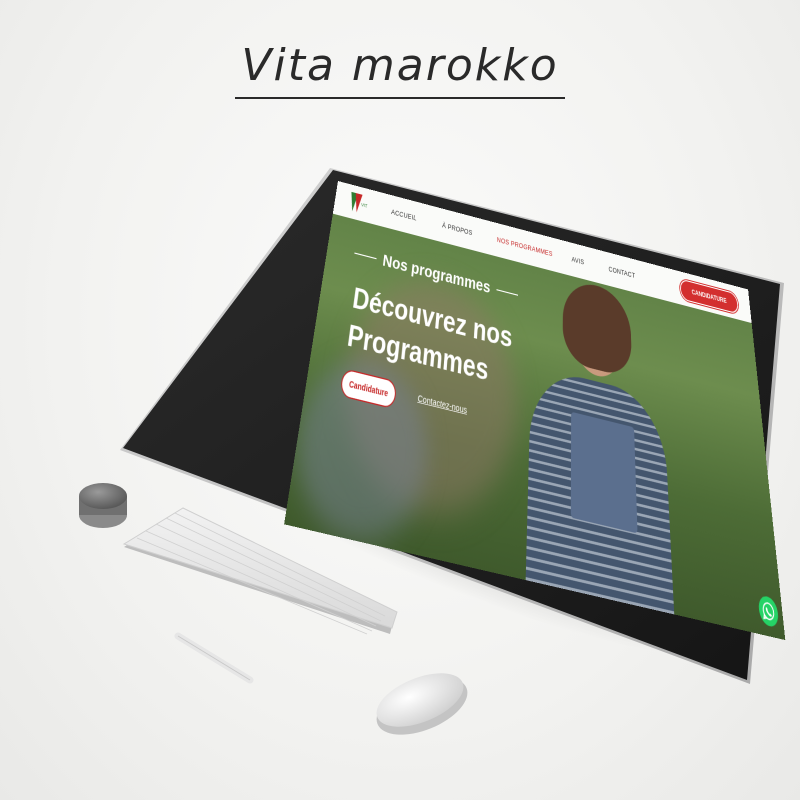 This screenshot has width=800, height=800. Describe the element at coordinates (507, 292) in the screenshot. I see `kicker-line-right` at that location.